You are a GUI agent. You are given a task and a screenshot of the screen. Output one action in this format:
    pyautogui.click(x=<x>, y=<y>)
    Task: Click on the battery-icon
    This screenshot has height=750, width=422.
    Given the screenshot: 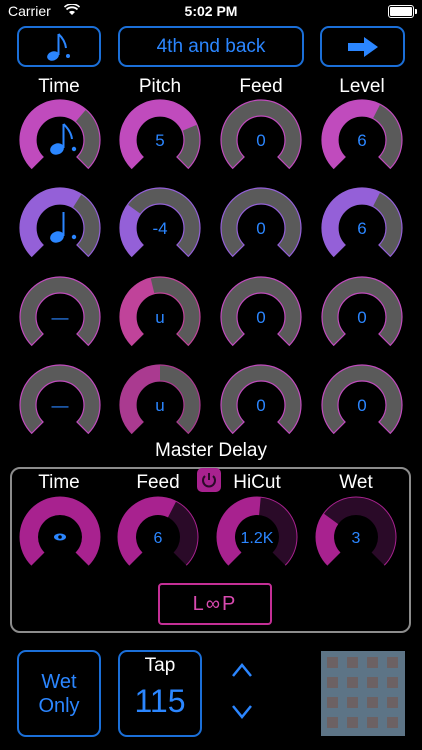 What is the action you would take?
    pyautogui.click(x=402, y=11)
    